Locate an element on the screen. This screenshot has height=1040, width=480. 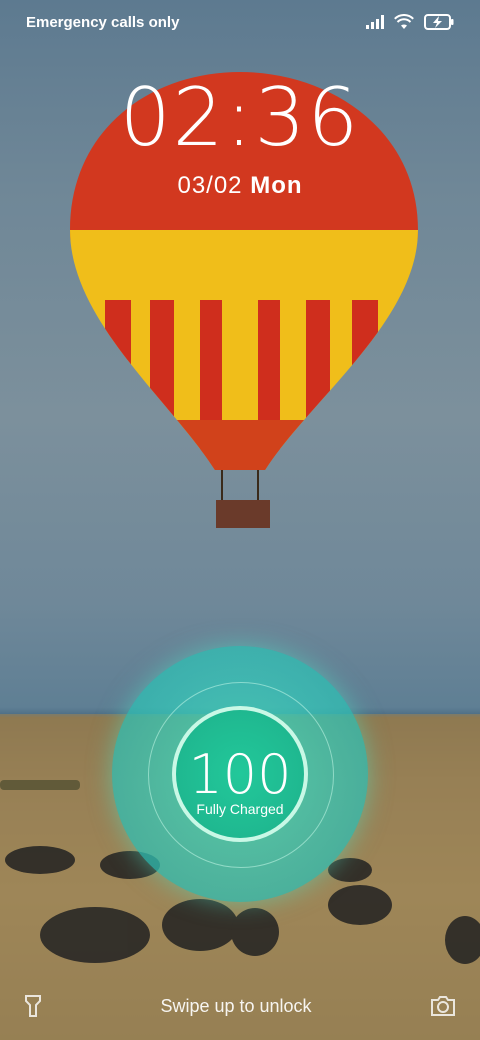
signal-icon is located at coordinates (375, 22).